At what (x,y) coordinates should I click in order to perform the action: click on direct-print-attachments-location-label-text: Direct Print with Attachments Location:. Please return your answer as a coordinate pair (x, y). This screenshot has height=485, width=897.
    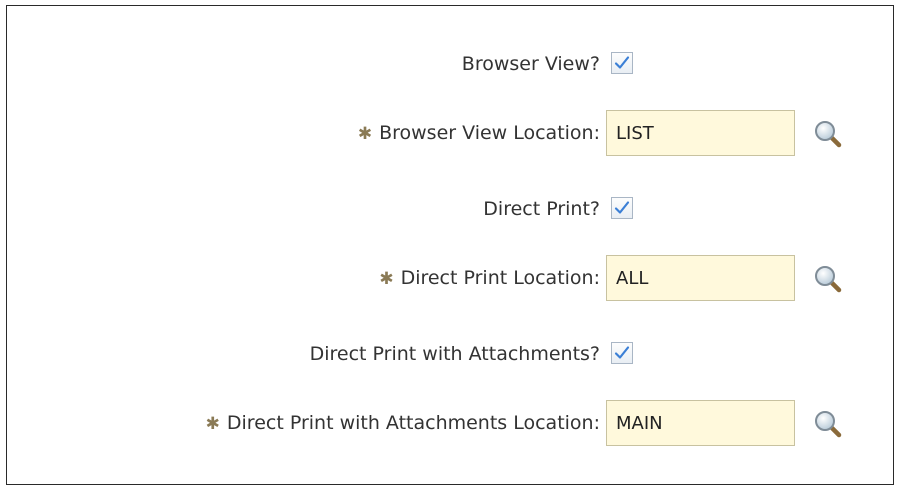
    Looking at the image, I should click on (413, 423).